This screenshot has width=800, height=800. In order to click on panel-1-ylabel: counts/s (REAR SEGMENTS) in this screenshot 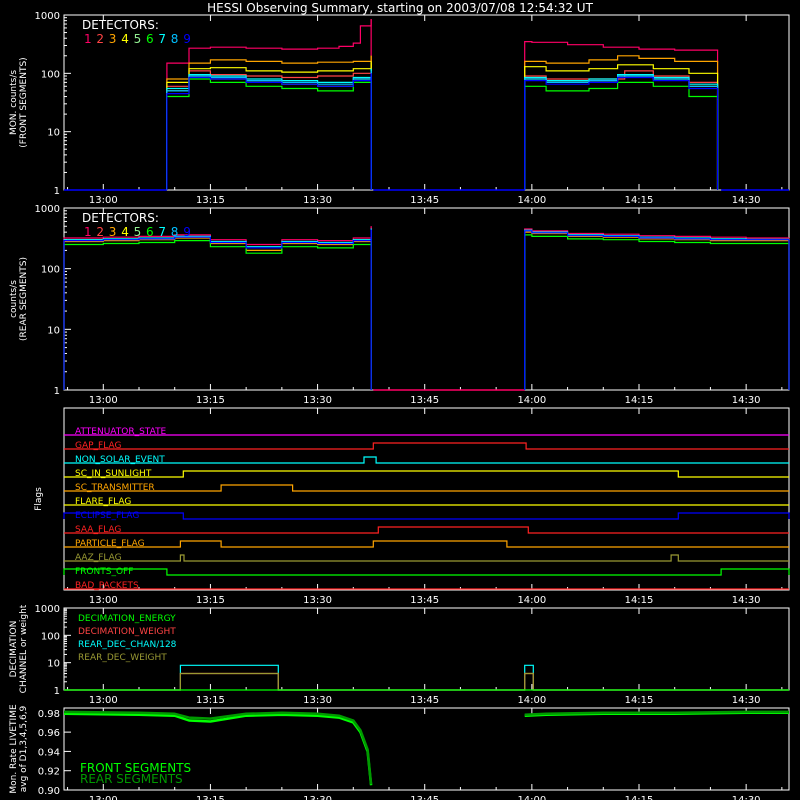, I will do `click(19, 299)`.